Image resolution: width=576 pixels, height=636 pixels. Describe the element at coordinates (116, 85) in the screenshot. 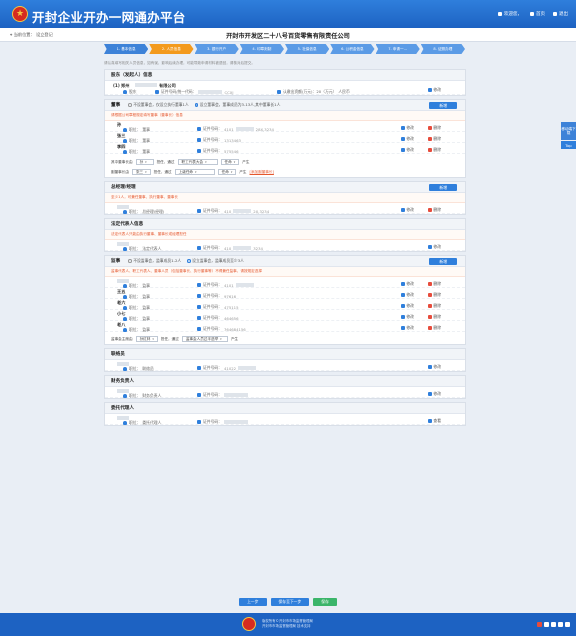

I see `row-index: (1)` at that location.